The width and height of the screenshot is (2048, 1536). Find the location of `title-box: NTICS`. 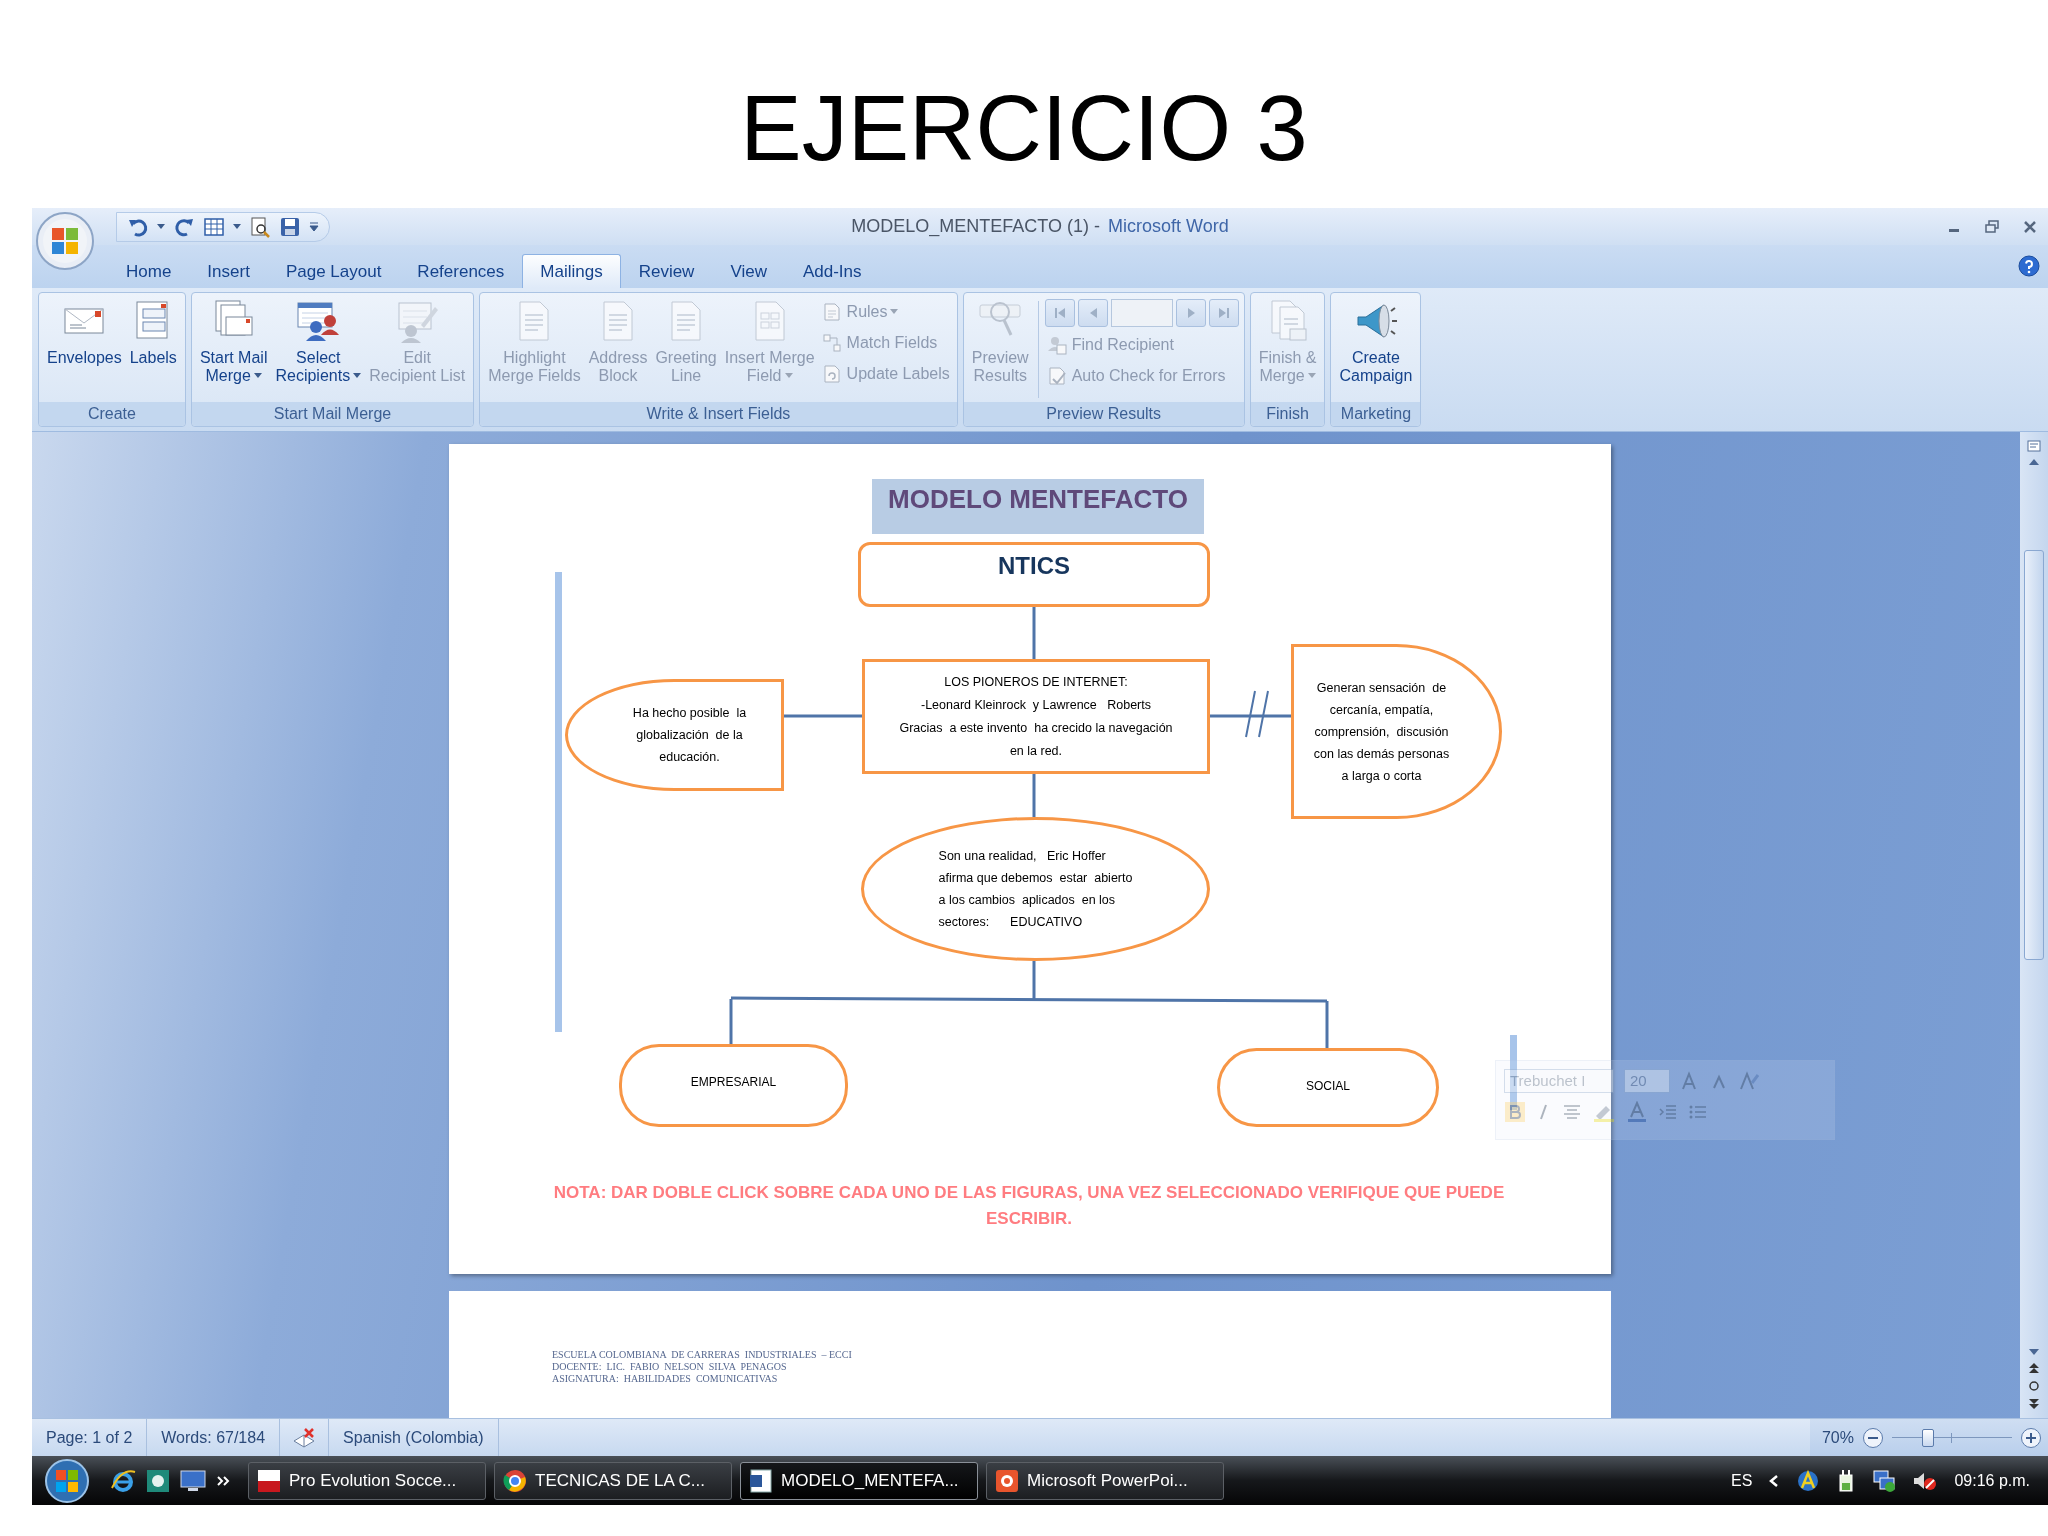

title-box: NTICS is located at coordinates (1034, 574).